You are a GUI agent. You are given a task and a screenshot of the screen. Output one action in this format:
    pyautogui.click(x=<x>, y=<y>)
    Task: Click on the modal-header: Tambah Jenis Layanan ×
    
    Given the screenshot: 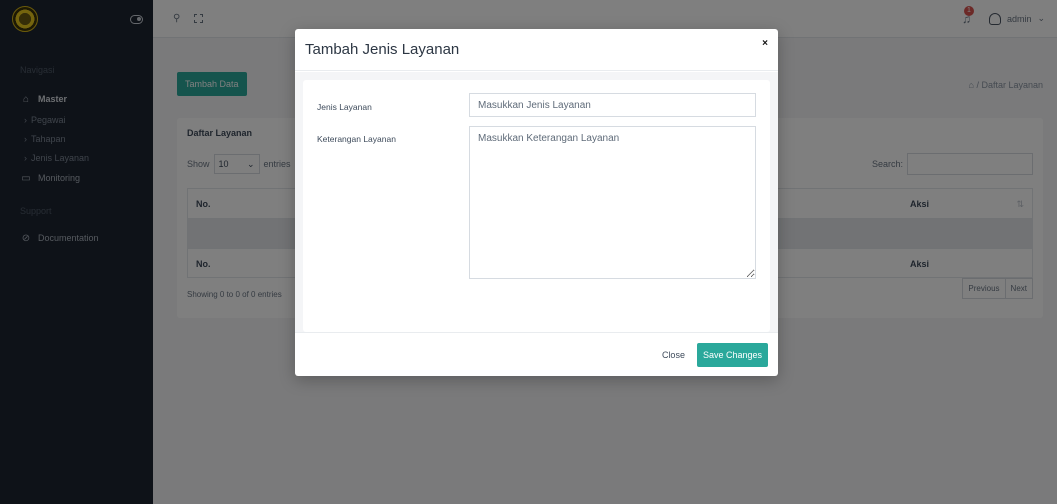 What is the action you would take?
    pyautogui.click(x=536, y=50)
    